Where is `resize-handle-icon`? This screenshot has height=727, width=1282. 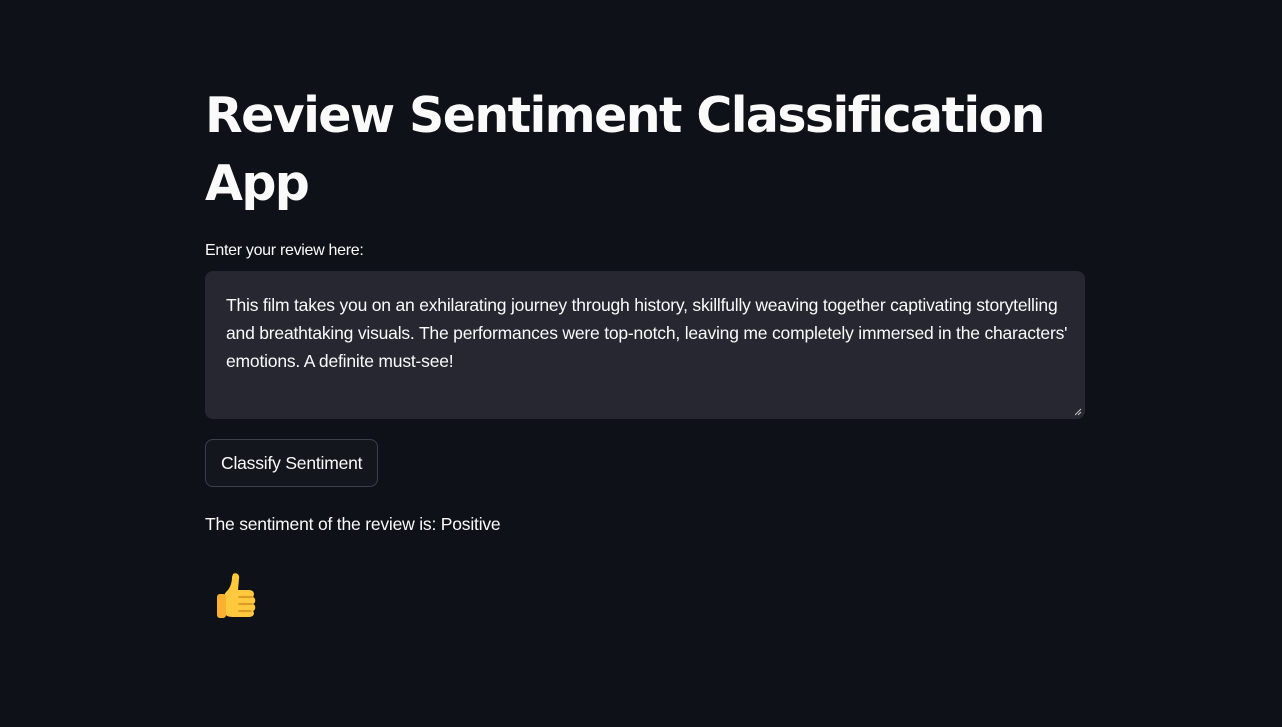
resize-handle-icon is located at coordinates (1078, 412).